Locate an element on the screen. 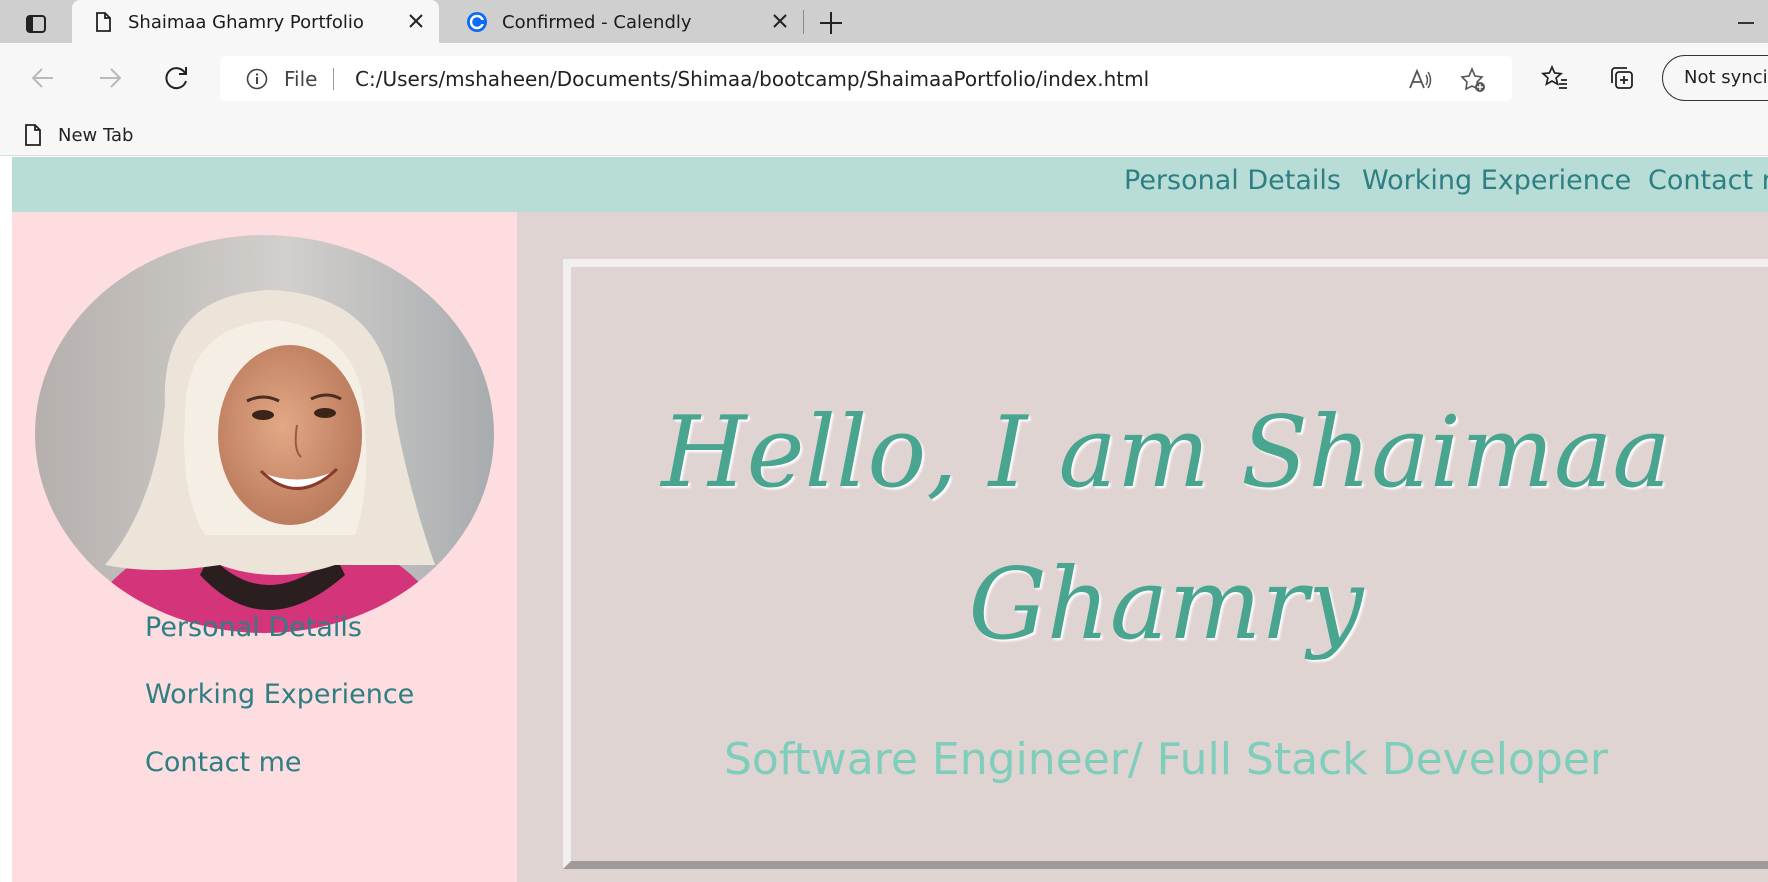 This screenshot has height=882, width=1768. favorites-icon is located at coordinates (1555, 78).